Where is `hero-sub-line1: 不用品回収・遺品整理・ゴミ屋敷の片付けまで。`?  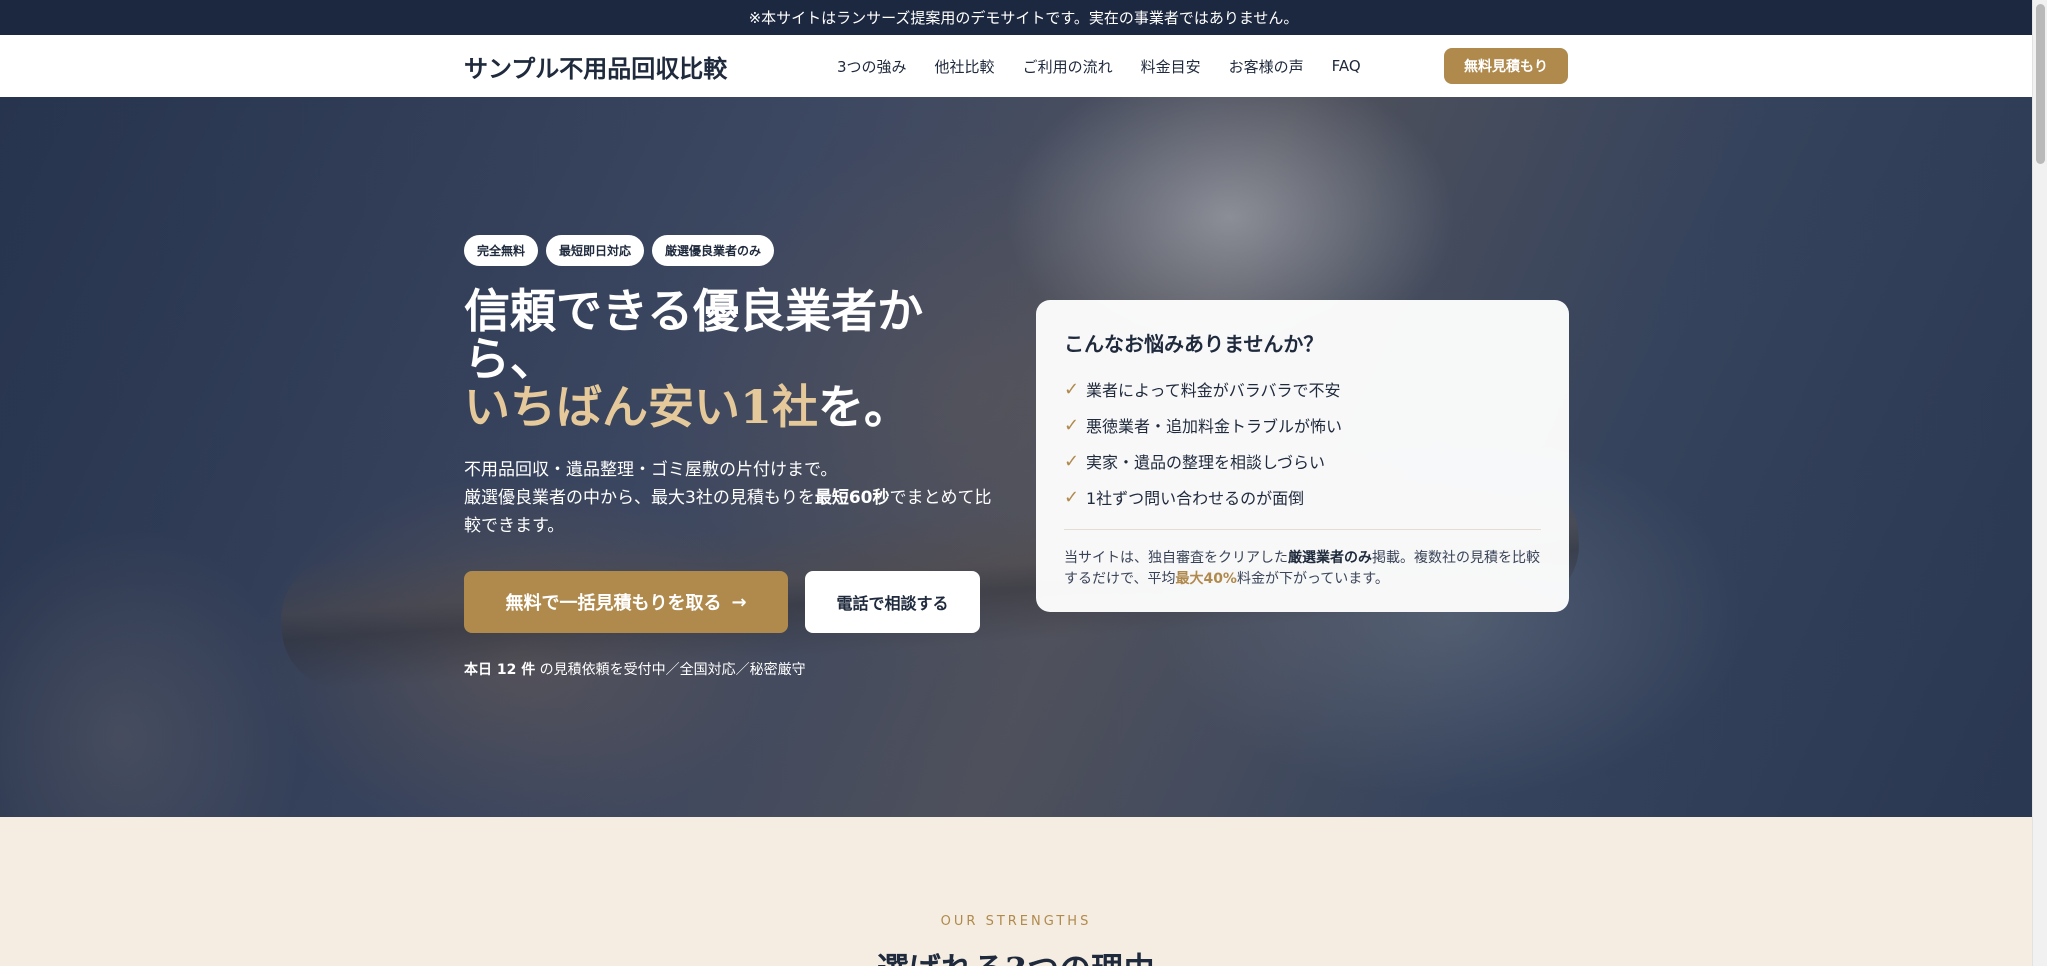
hero-sub-line1: 不用品回収・遺品整理・ゴミ屋敷の片付けまで。 is located at coordinates (651, 470).